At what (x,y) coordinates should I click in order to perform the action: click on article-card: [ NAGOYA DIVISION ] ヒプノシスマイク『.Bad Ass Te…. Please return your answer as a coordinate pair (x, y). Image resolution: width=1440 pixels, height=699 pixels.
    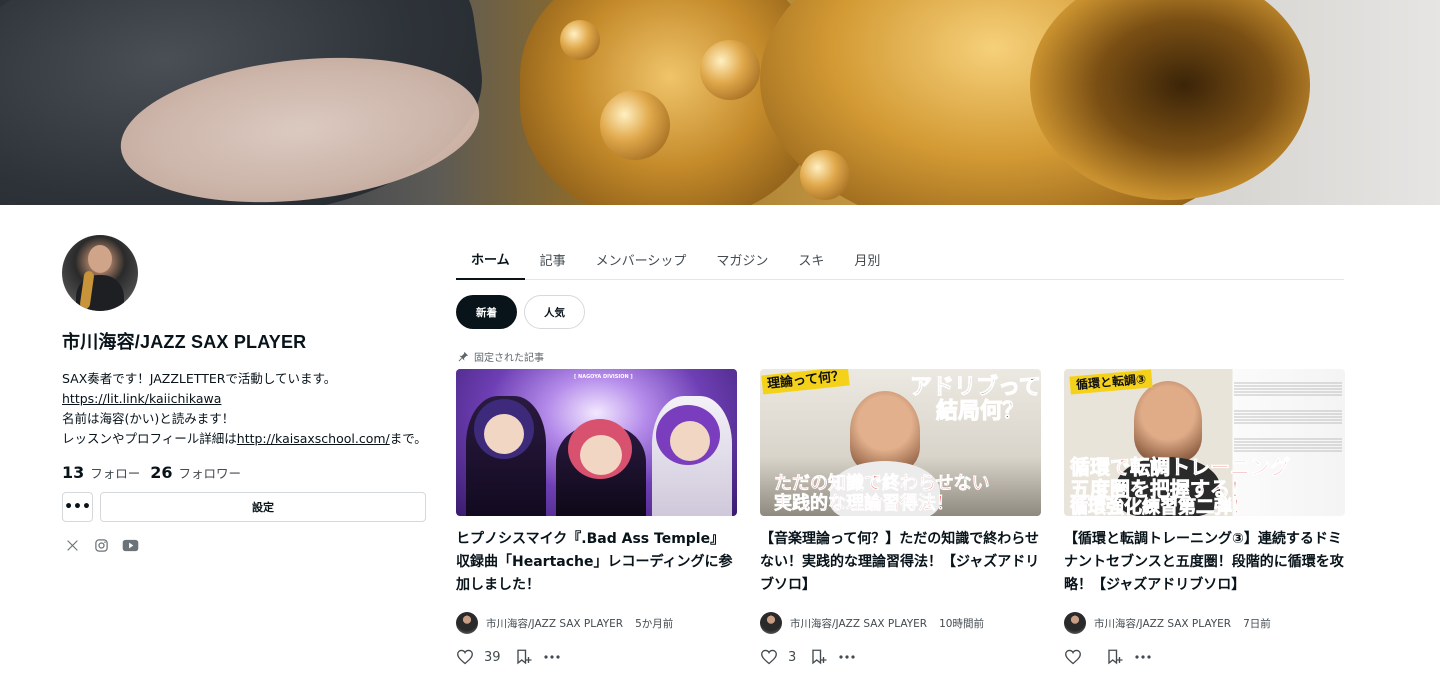
    Looking at the image, I should click on (596, 517).